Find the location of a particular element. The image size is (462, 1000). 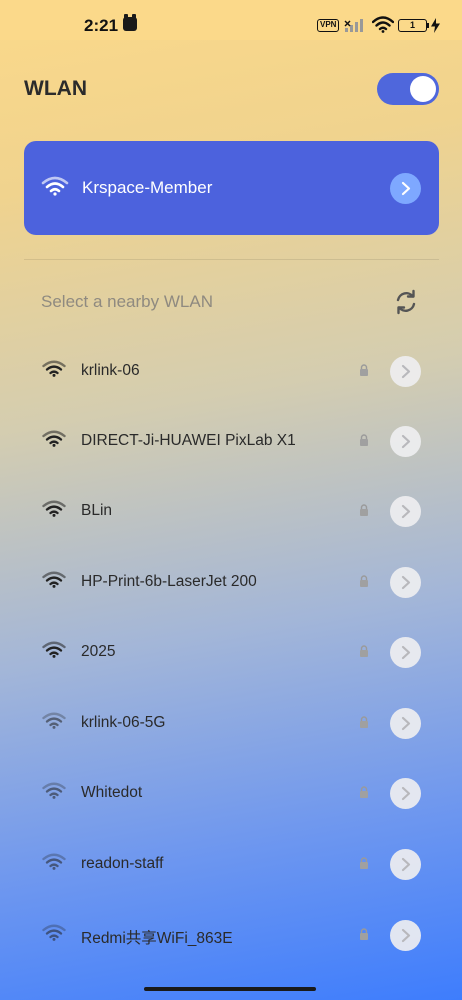

network-name: BLin is located at coordinates (97, 510).